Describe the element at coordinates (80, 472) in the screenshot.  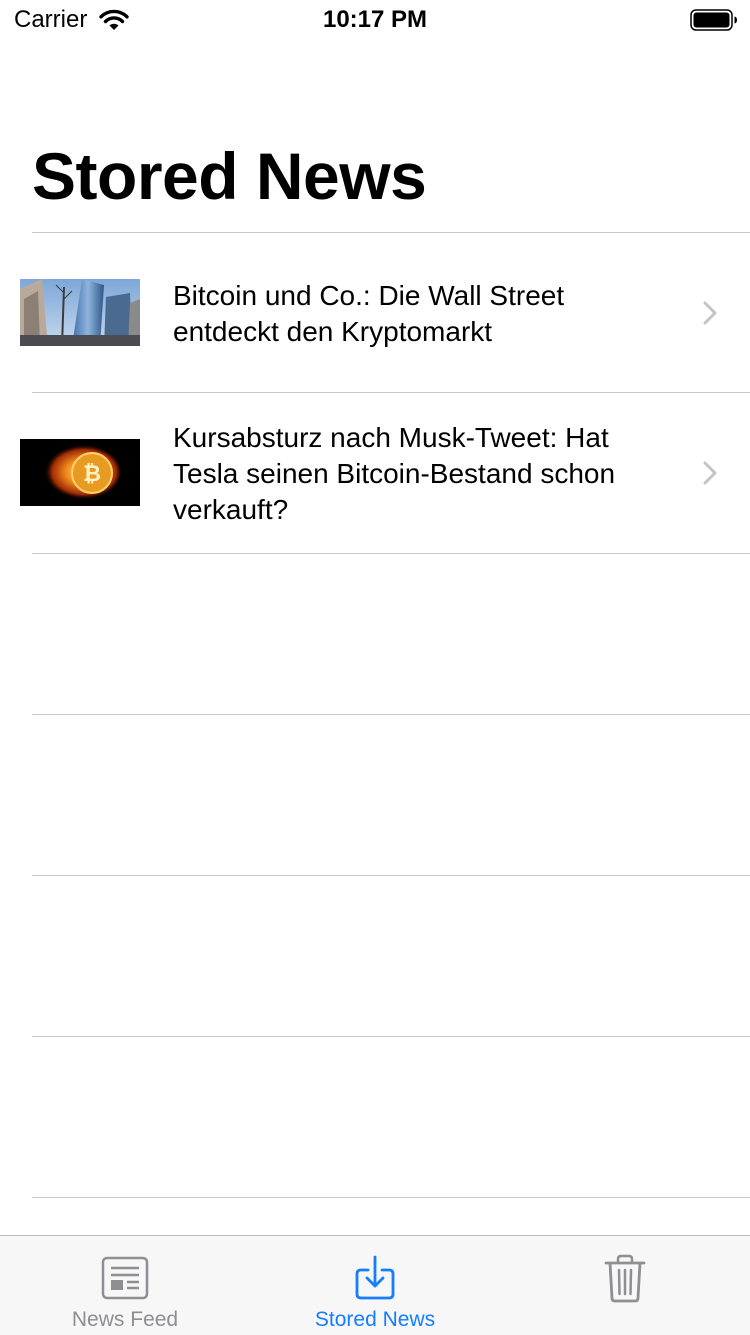
I see `article-thumbnail: ₿` at that location.